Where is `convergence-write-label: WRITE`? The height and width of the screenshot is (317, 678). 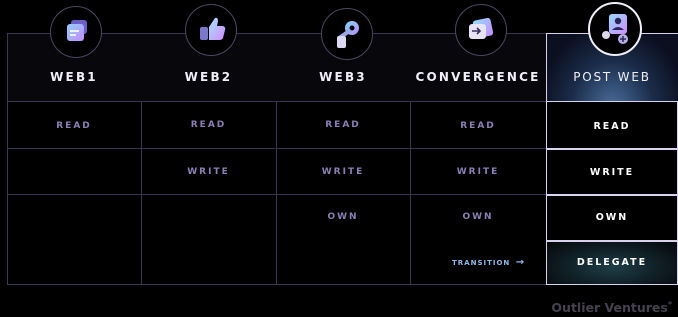 convergence-write-label: WRITE is located at coordinates (478, 172).